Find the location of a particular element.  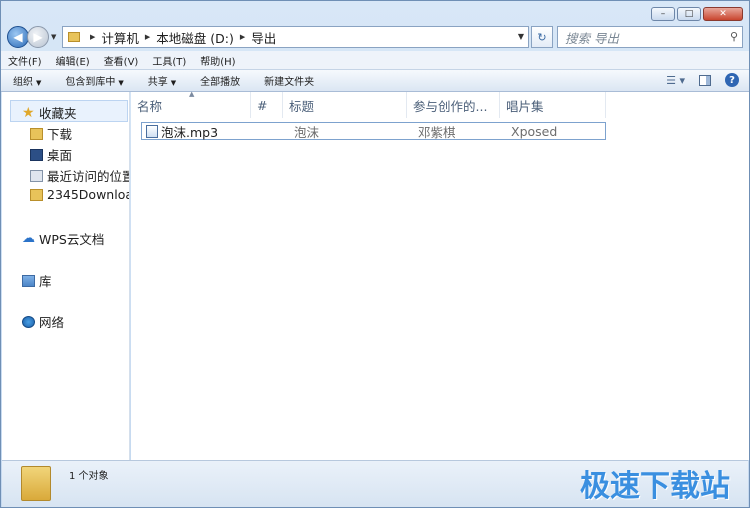

nav-2345downloads: 2345Downloads is located at coordinates (79, 194).